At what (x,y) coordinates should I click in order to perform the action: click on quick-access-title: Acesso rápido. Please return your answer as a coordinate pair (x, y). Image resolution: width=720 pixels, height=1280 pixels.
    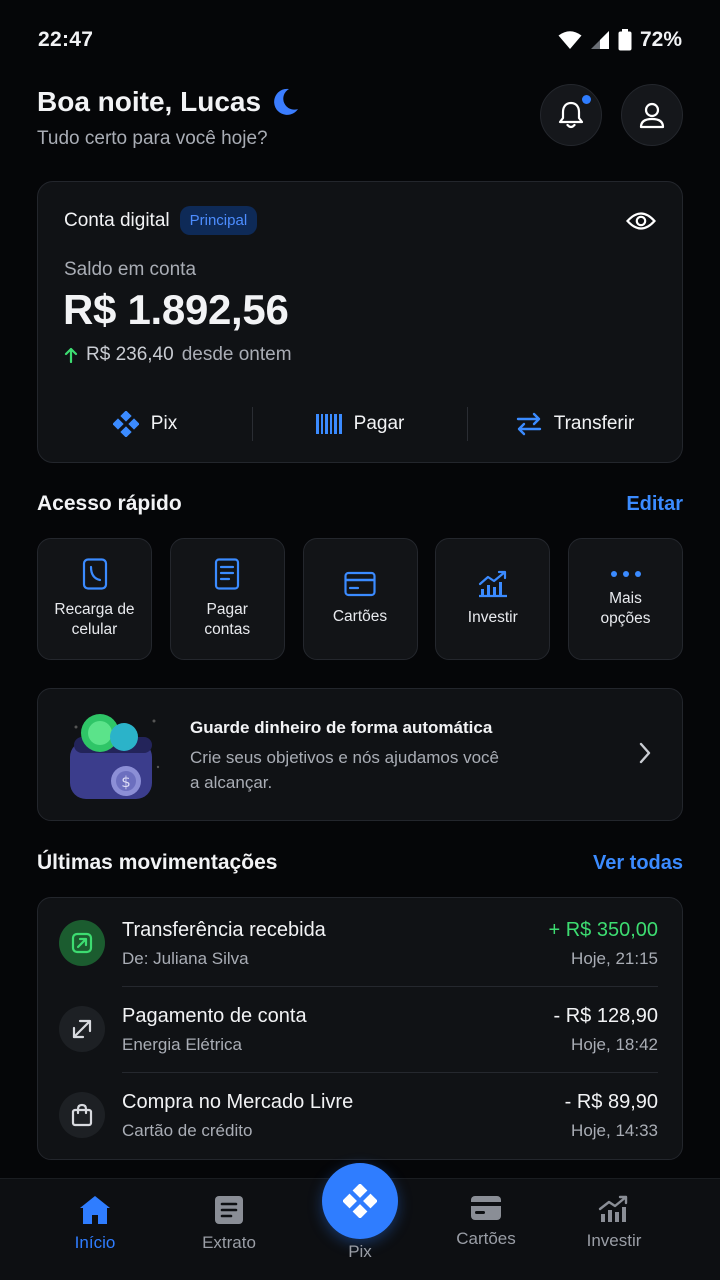
    Looking at the image, I should click on (109, 503).